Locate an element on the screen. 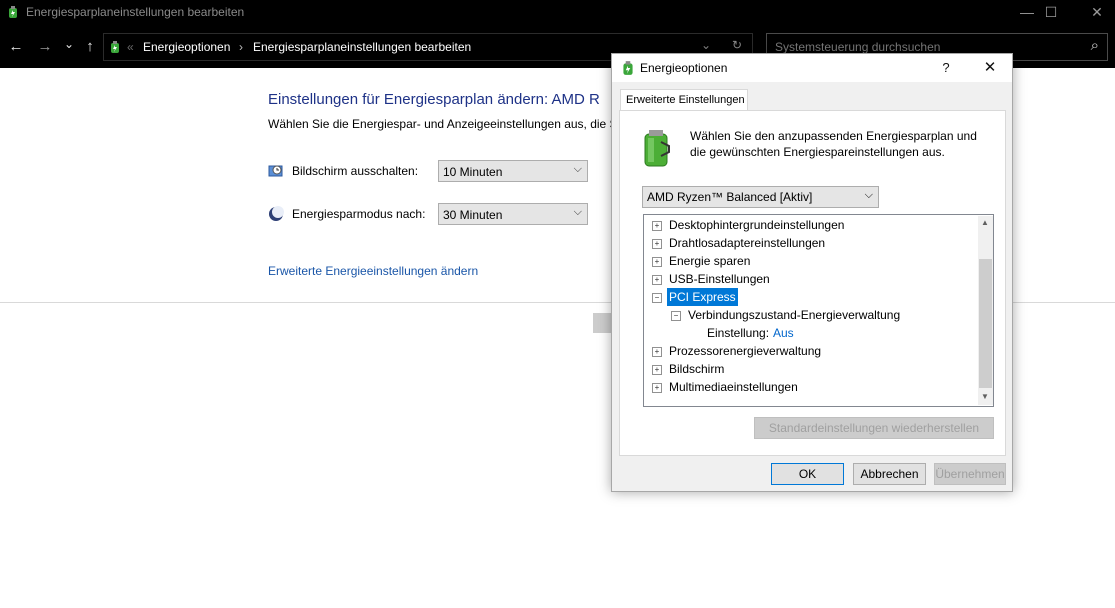 The image size is (1115, 608). back-button: ← is located at coordinates (16, 47).